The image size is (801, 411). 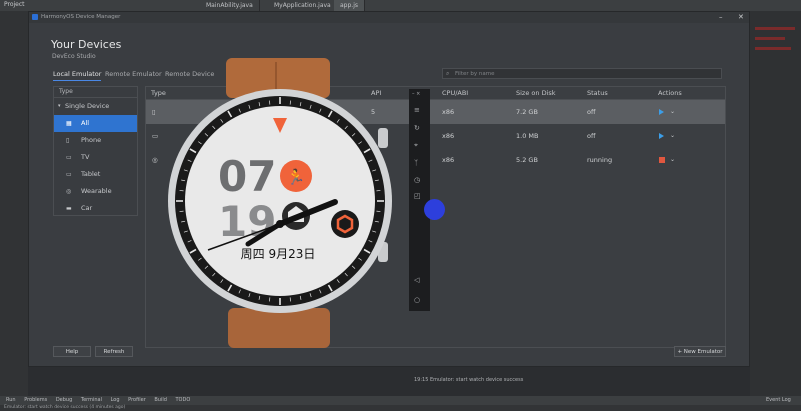 I want to click on crown-button, so click(x=383, y=138).